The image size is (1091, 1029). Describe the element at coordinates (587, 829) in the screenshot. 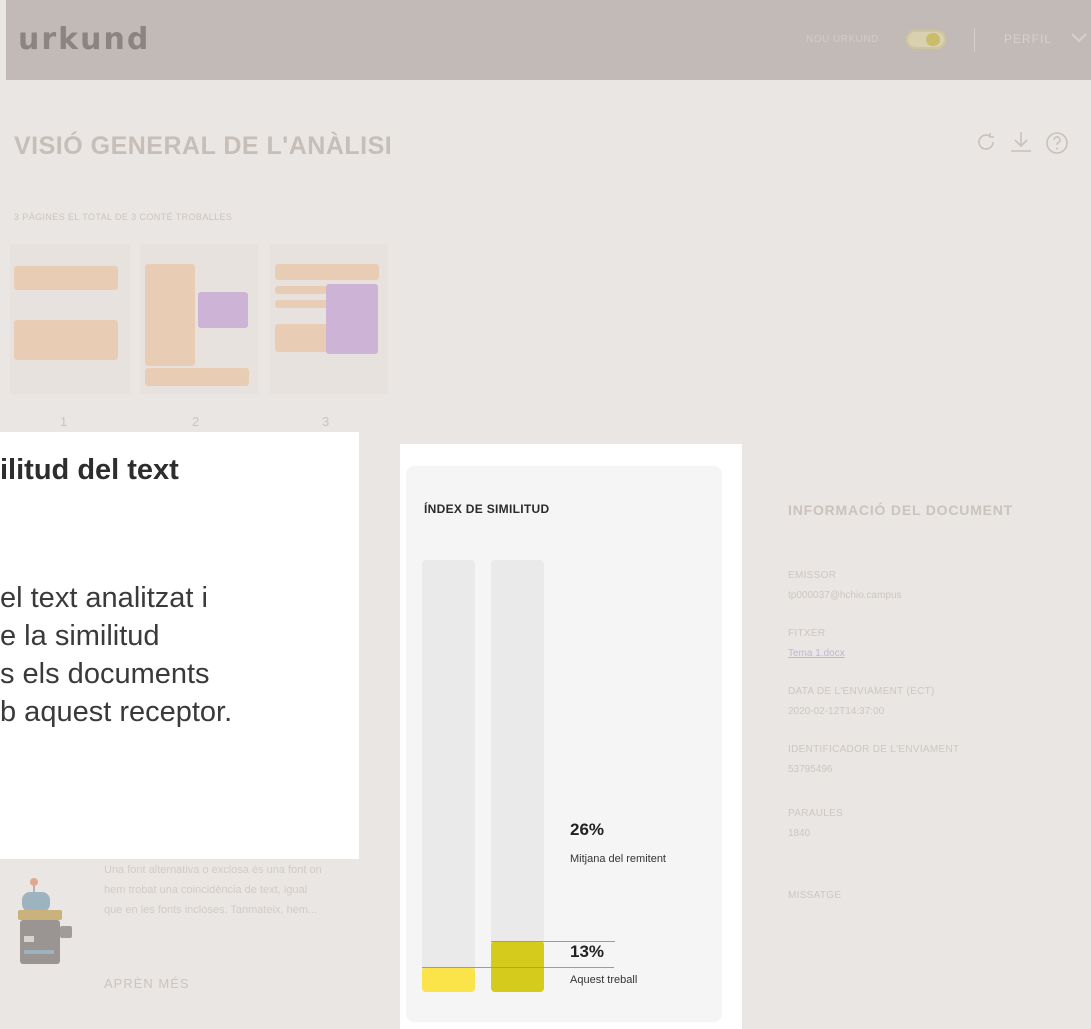

I see `submitter-average-percentage: 26%` at that location.